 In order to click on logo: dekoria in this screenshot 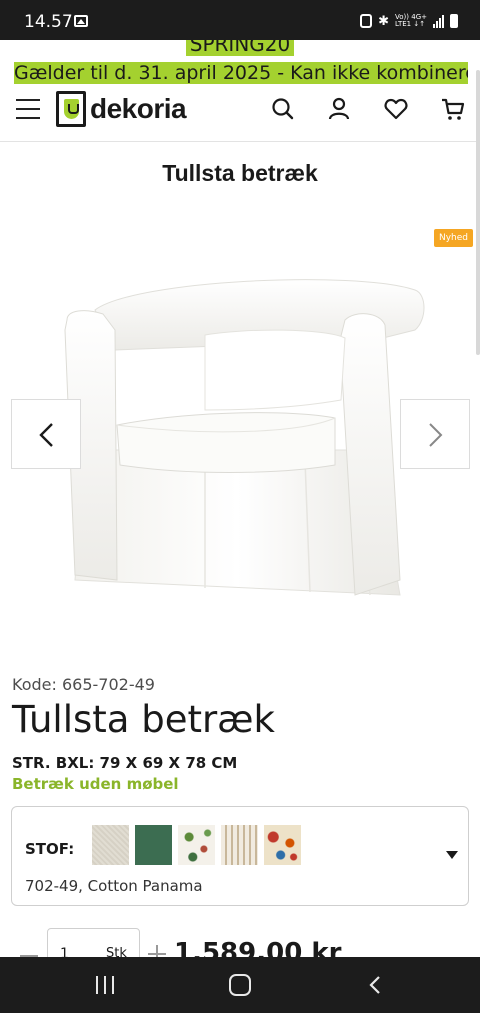, I will do `click(121, 109)`.